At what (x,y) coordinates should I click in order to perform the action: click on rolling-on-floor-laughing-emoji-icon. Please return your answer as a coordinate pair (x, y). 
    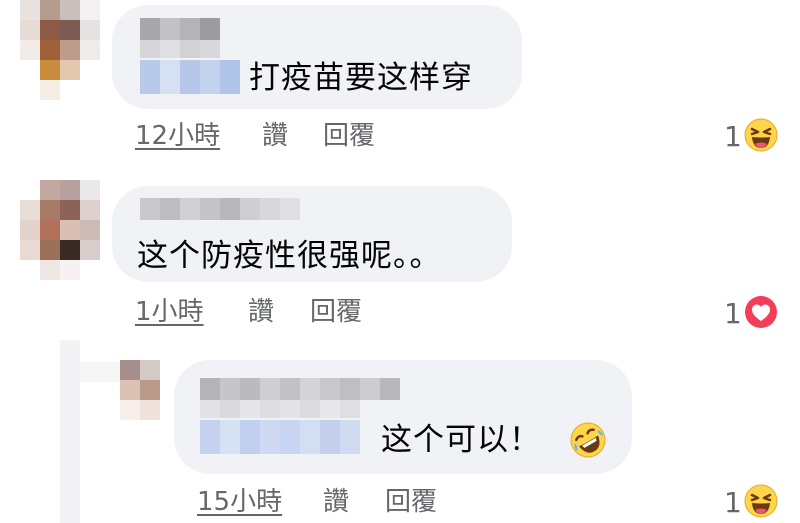
    Looking at the image, I should click on (588, 442).